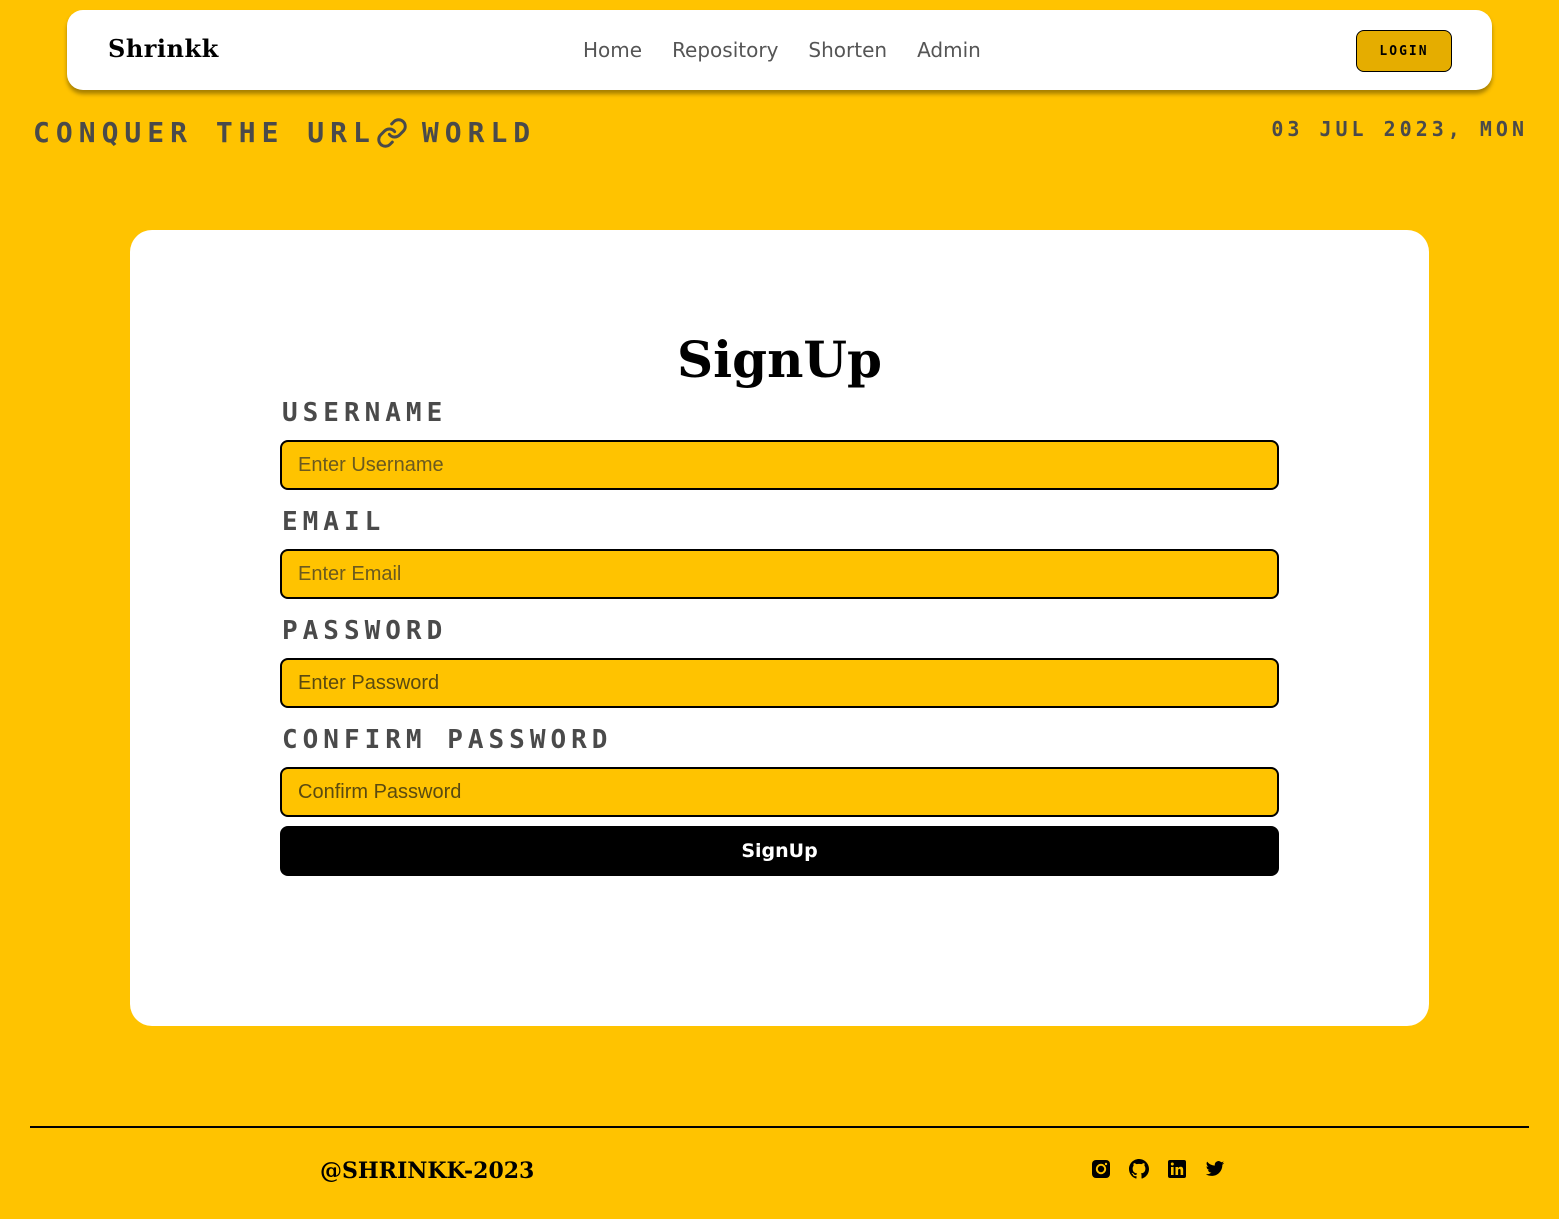 The image size is (1559, 1219). I want to click on confirm-password-input, so click(779, 792).